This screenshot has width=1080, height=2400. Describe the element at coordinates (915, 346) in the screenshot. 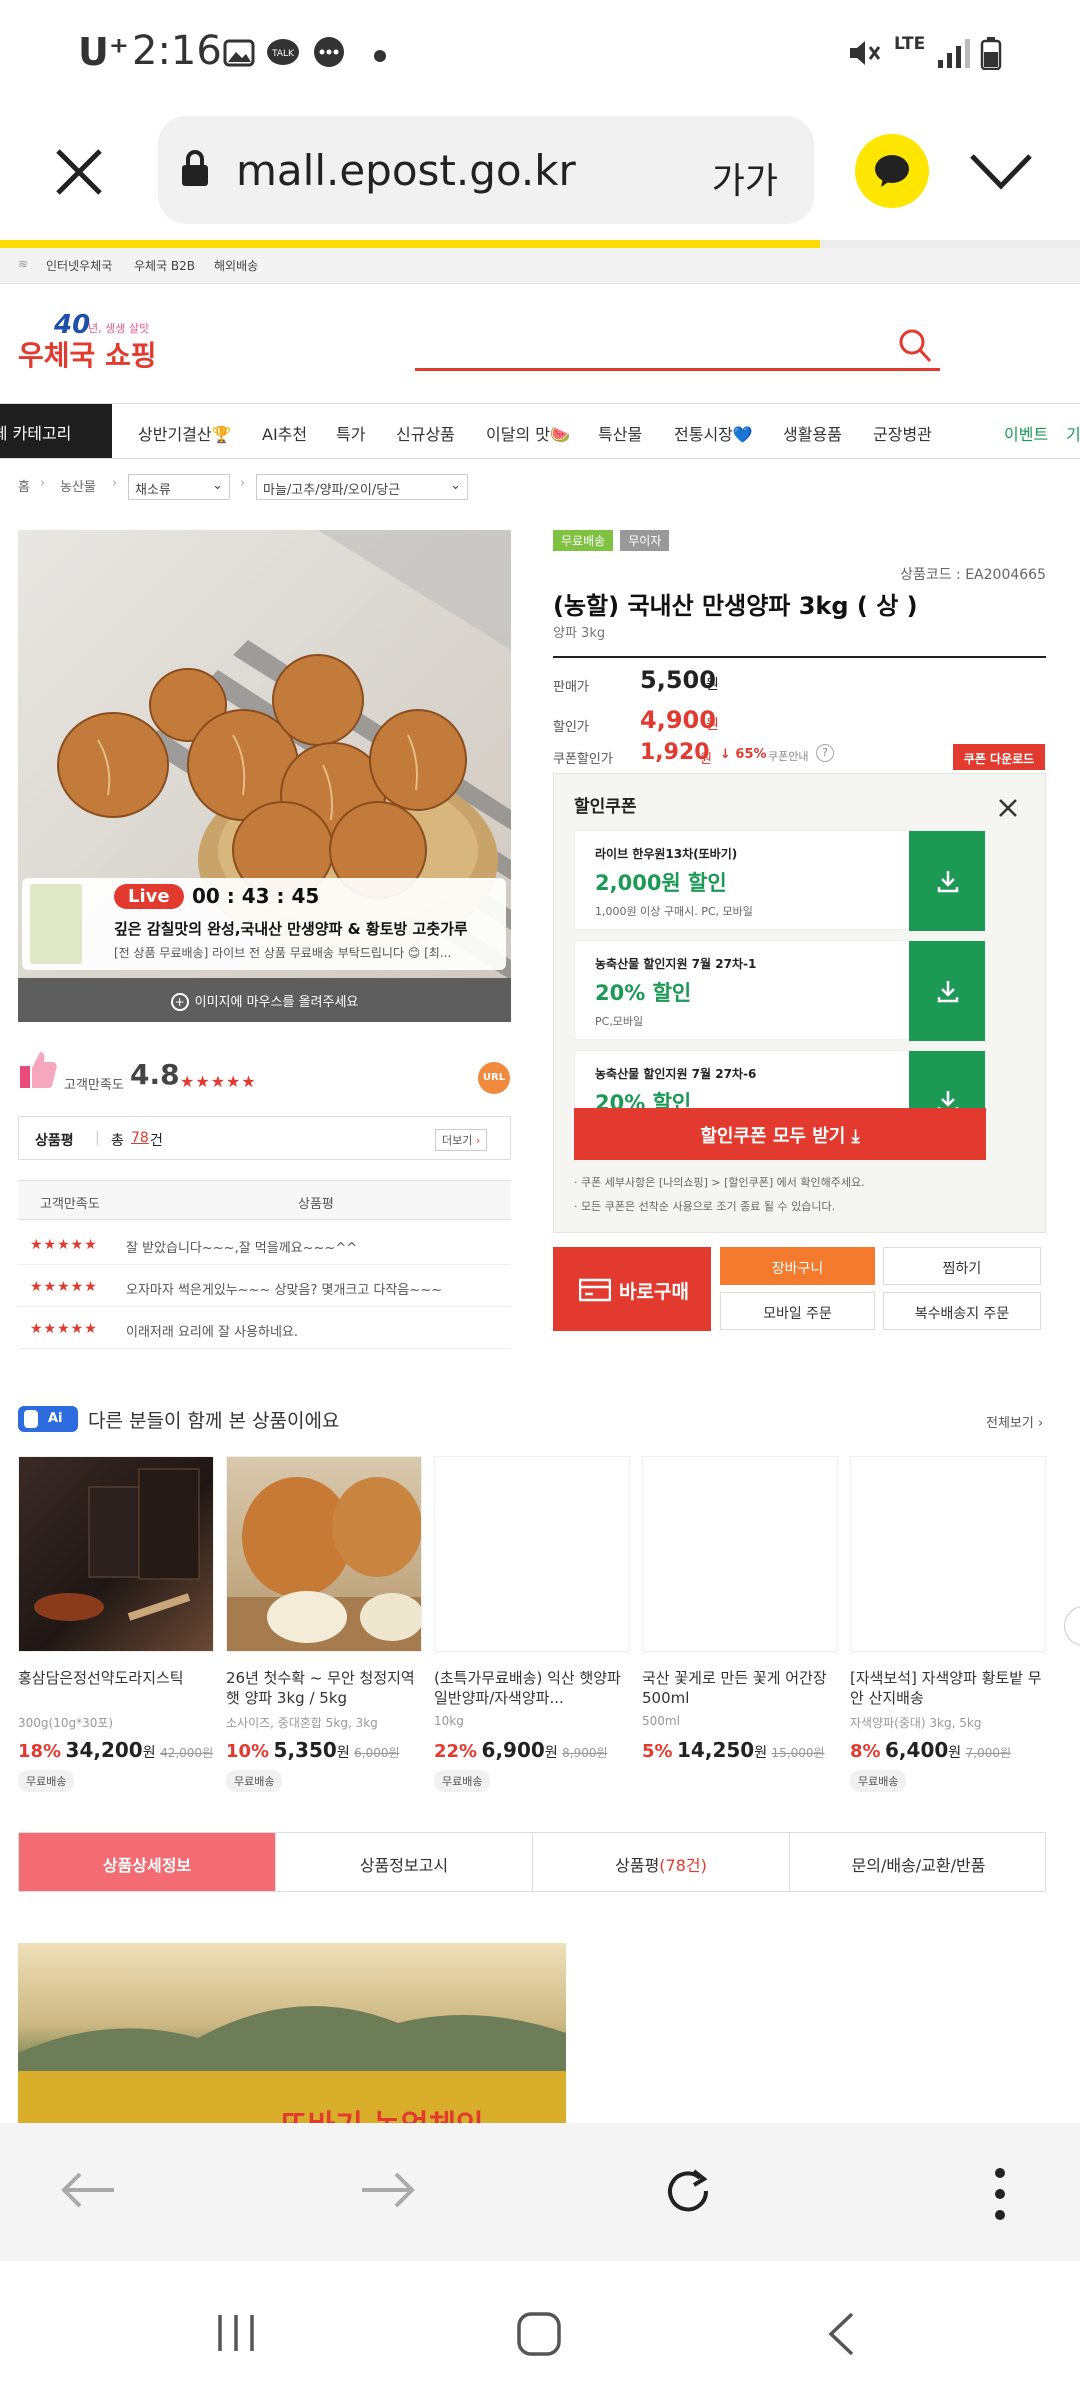

I see `search-icon` at that location.